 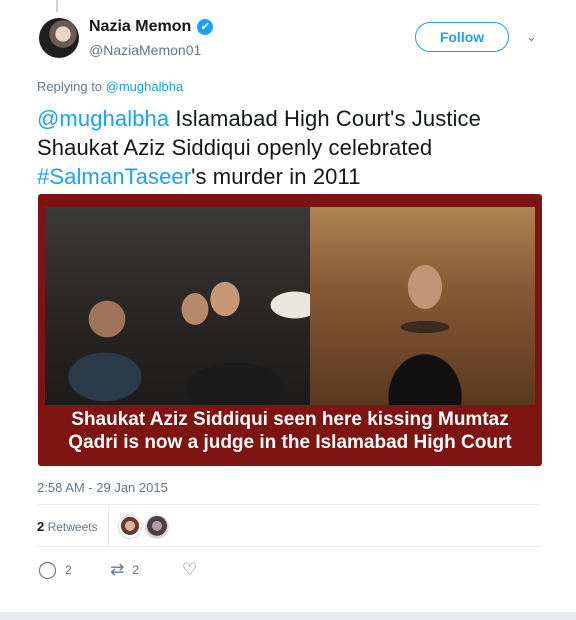 What do you see at coordinates (102, 487) in the screenshot?
I see `tweet-timestamp: 2:58 AM - 29 Jan 2015` at bounding box center [102, 487].